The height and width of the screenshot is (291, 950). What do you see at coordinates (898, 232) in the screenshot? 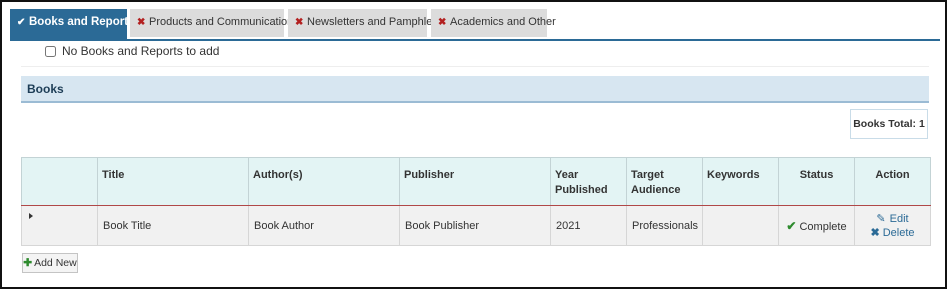
I see `delete-label: Delete` at bounding box center [898, 232].